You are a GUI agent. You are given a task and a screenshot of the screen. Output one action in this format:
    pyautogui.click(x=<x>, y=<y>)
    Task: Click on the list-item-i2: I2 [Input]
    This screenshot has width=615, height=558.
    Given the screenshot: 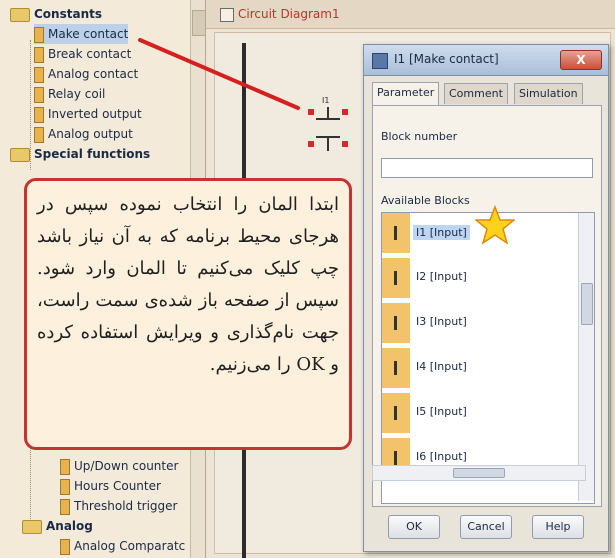 What is the action you would take?
    pyautogui.click(x=480, y=278)
    